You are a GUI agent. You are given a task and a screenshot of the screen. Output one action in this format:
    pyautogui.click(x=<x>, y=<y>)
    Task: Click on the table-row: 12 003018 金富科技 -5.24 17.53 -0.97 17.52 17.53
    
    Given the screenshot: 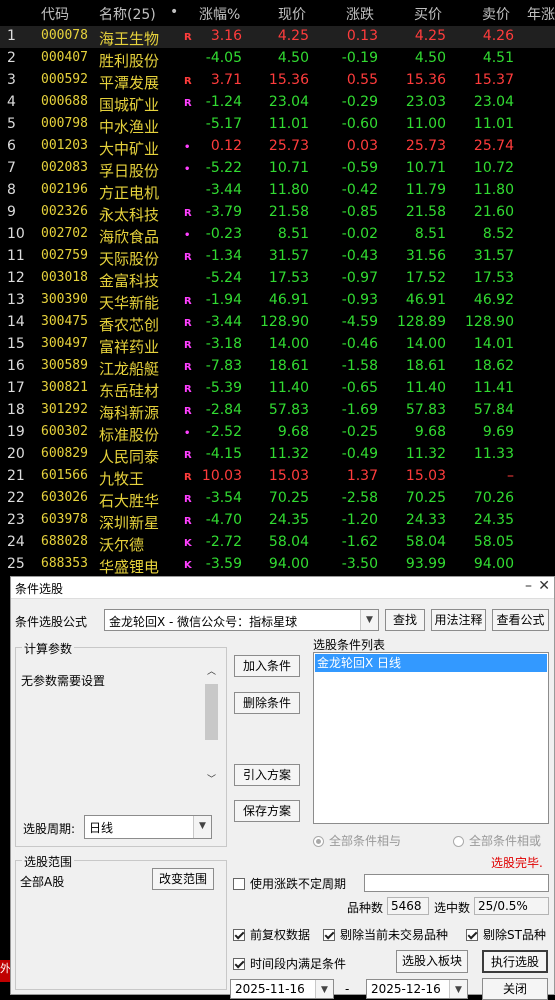 What is the action you would take?
    pyautogui.click(x=277, y=279)
    